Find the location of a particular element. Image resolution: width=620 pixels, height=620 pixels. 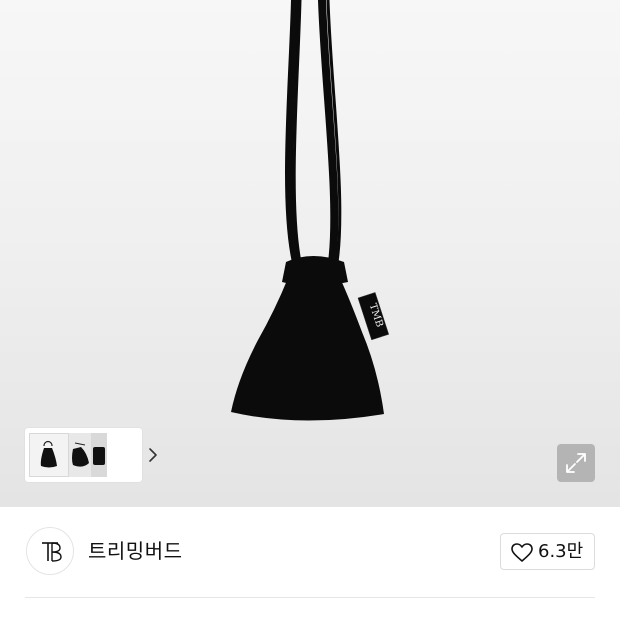

brand-logo-tb-icon is located at coordinates (52, 552).